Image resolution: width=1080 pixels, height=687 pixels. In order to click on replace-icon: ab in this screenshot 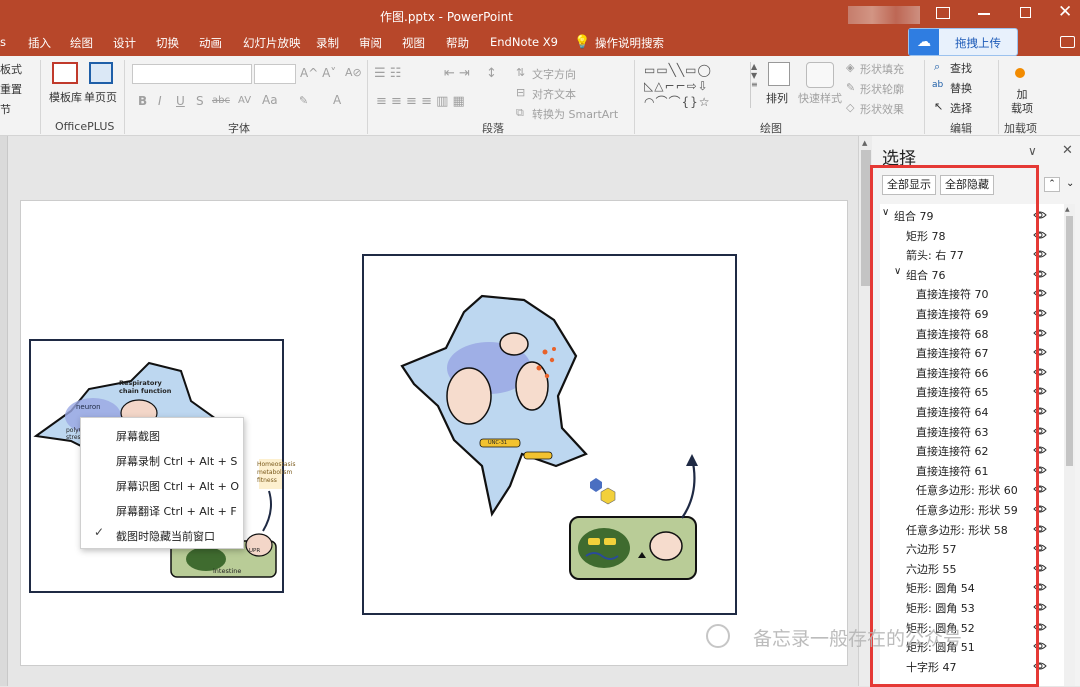, I will do `click(937, 85)`.